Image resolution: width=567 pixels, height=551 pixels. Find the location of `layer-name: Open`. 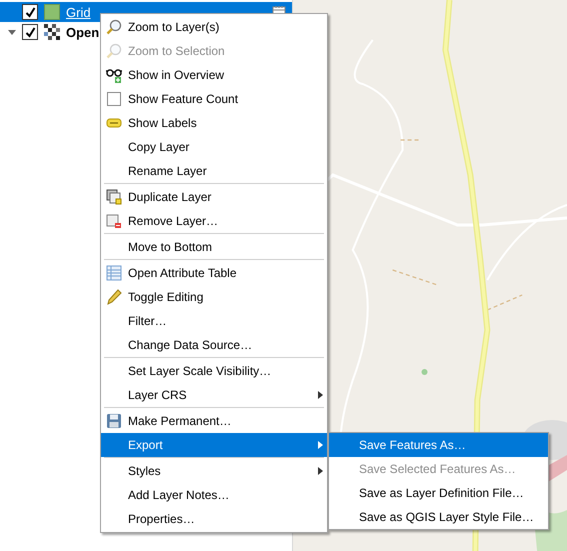

layer-name: Open is located at coordinates (83, 32).